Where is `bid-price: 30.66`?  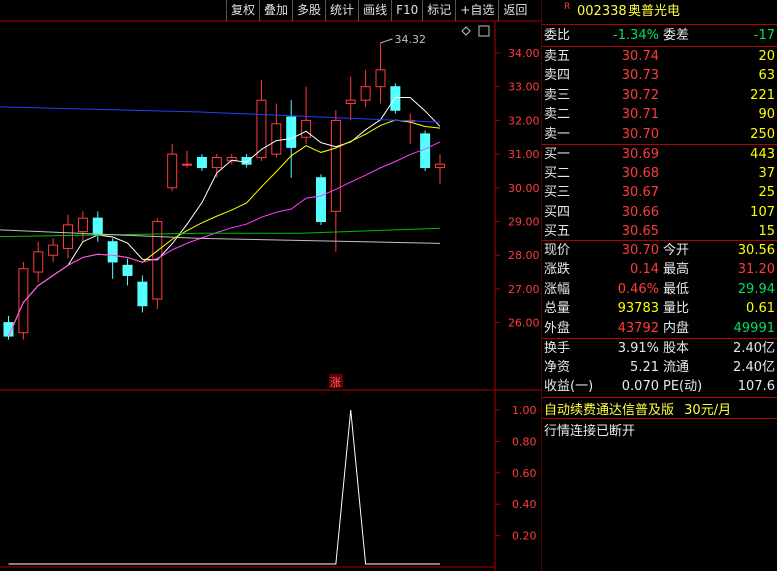
bid-price: 30.66 is located at coordinates (640, 212).